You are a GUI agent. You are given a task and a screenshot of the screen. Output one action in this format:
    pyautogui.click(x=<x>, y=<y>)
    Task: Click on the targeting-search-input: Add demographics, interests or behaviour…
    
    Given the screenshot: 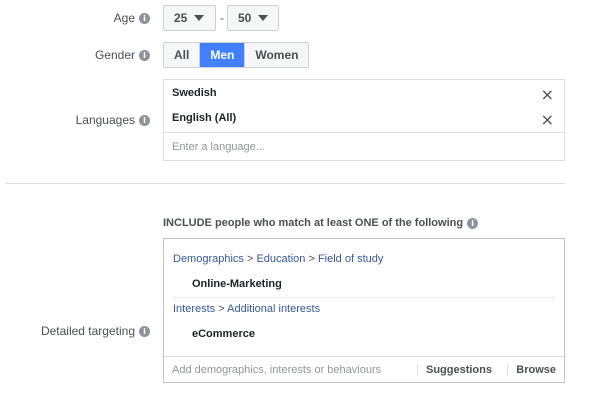 What is the action you would take?
    pyautogui.click(x=276, y=370)
    